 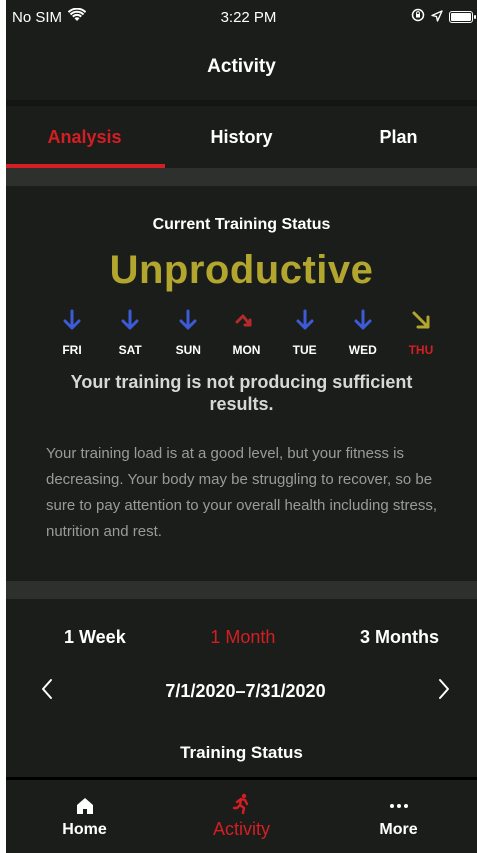 I want to click on tab-history: History, so click(x=241, y=137).